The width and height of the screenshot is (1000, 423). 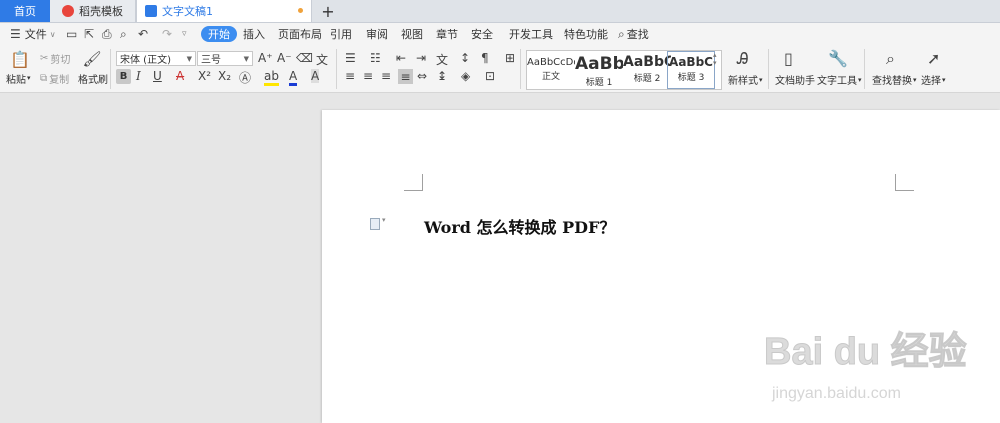 I want to click on menu-start-label: 开始, so click(x=219, y=34).